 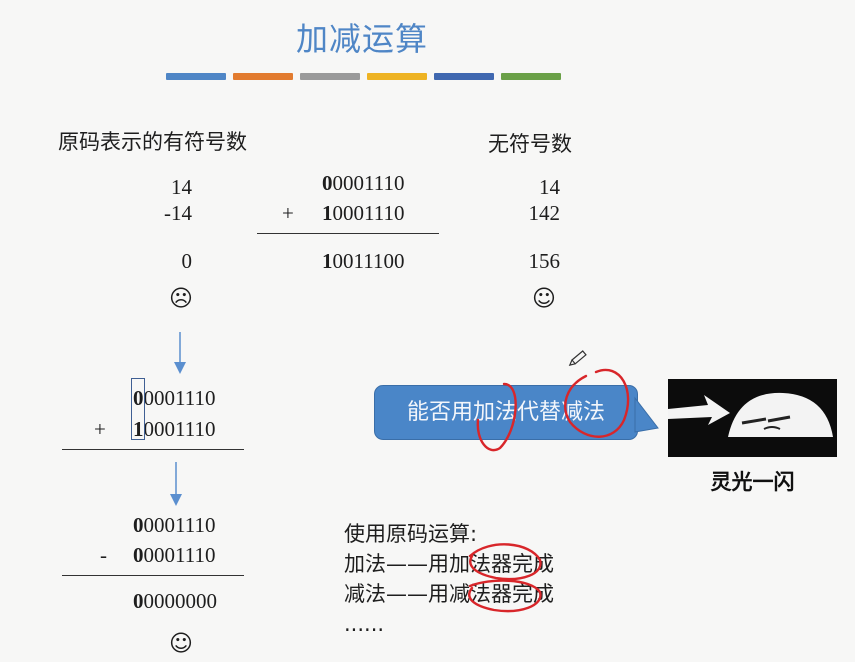 What do you see at coordinates (646, 414) in the screenshot?
I see `callout-tail` at bounding box center [646, 414].